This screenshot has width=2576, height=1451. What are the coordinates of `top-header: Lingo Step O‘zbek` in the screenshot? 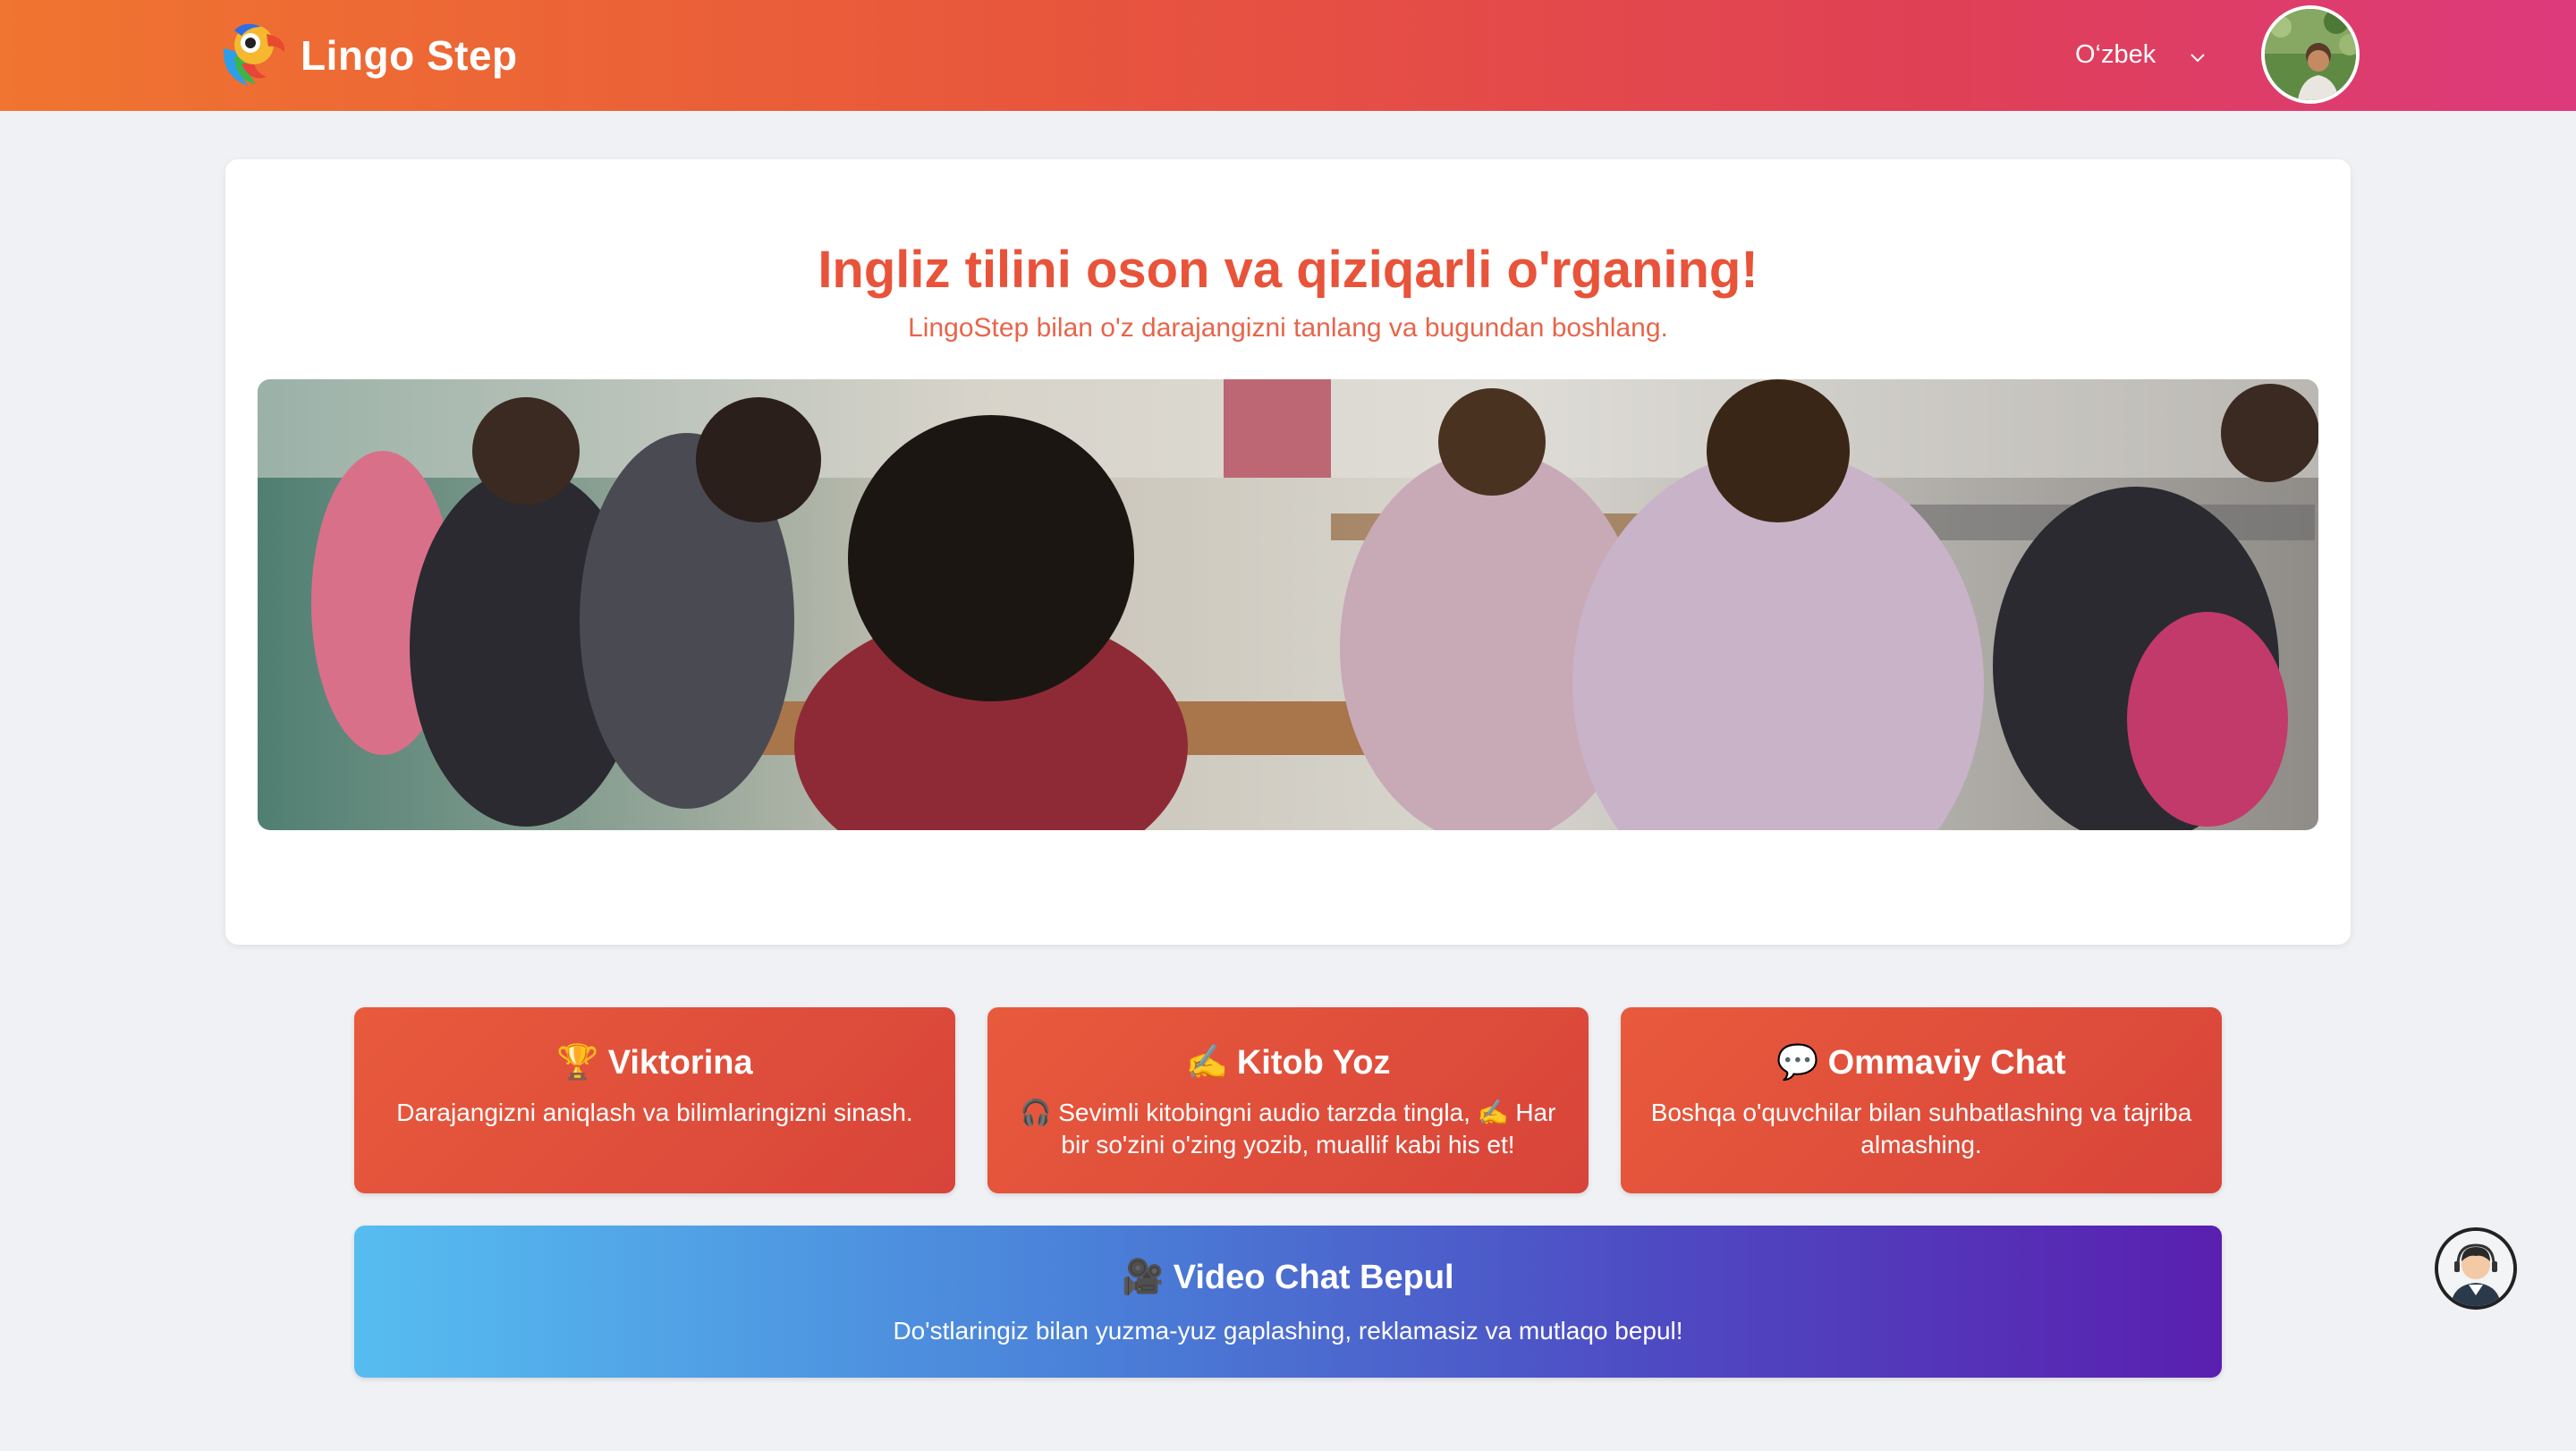 It's located at (1288, 55).